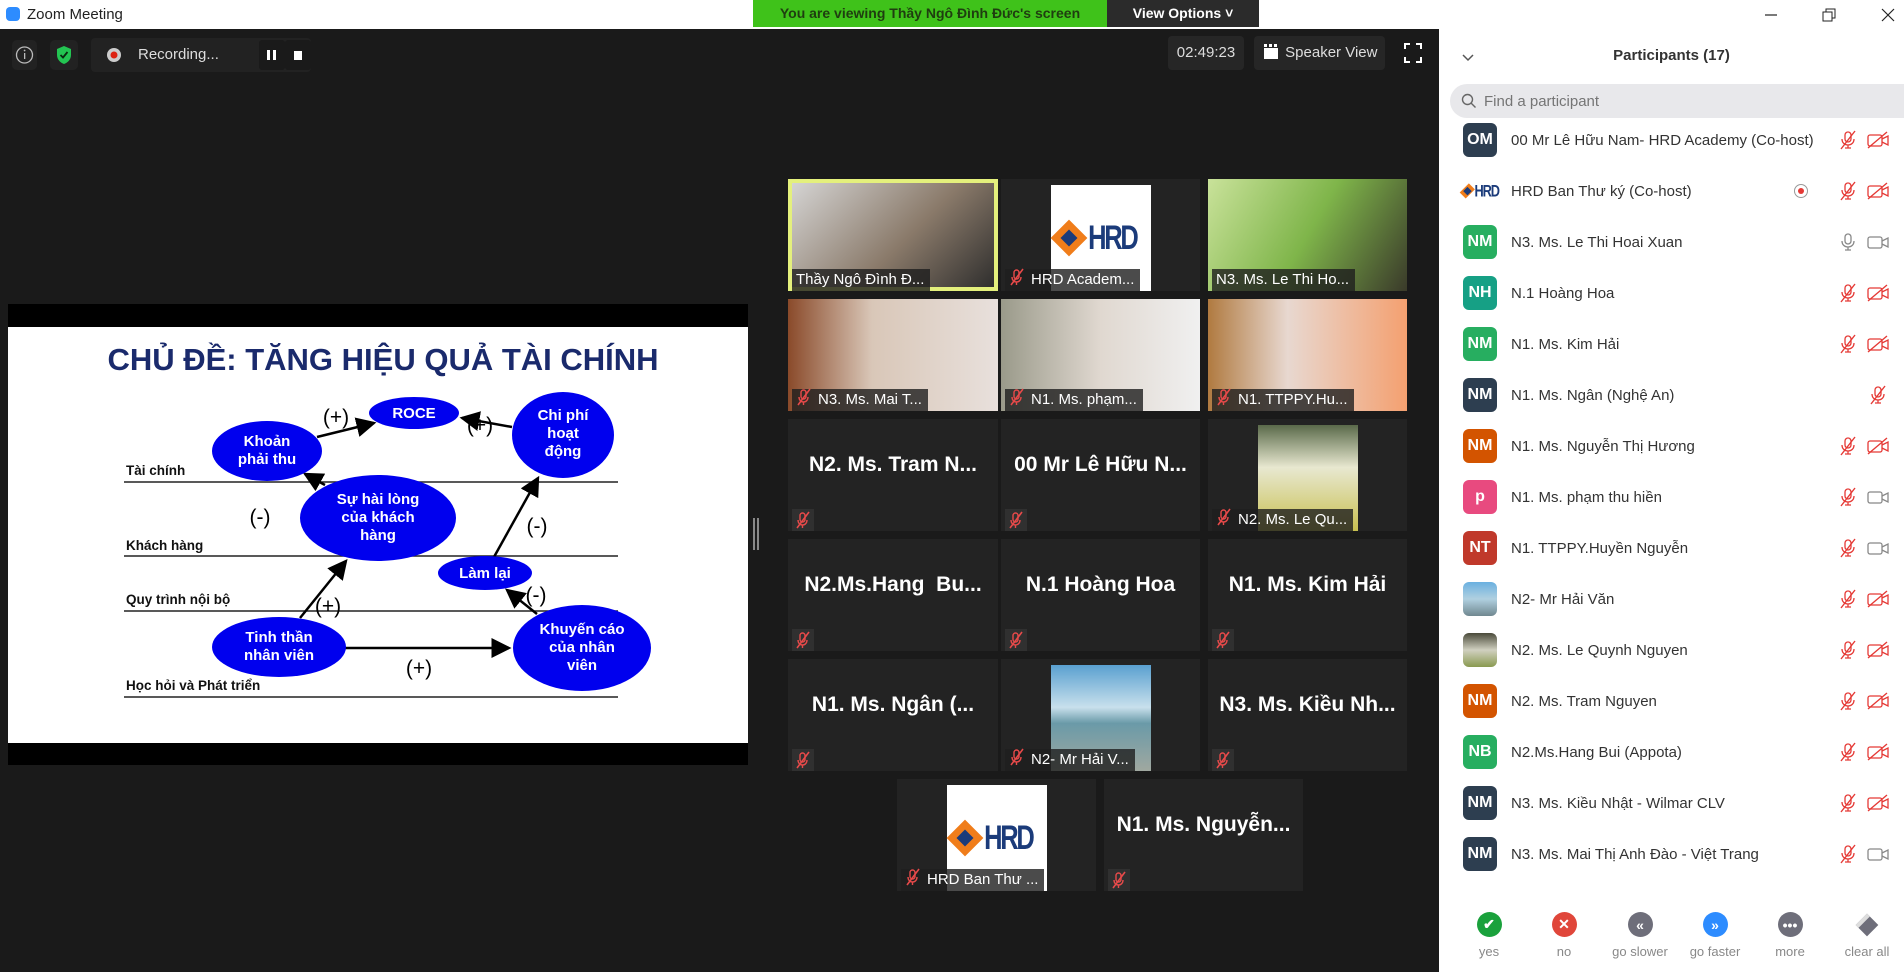 Image resolution: width=1904 pixels, height=972 pixels. Describe the element at coordinates (1480, 650) in the screenshot. I see `avatar` at that location.